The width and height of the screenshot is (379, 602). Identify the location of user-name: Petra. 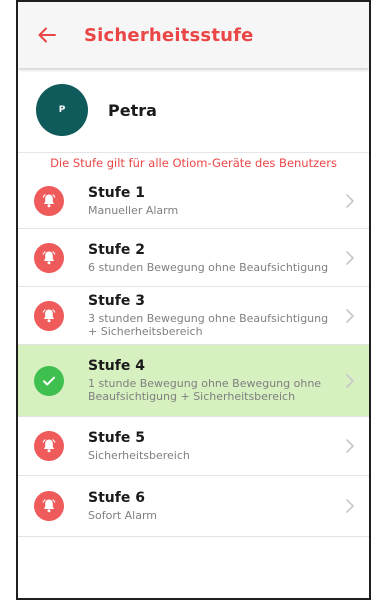
(132, 110).